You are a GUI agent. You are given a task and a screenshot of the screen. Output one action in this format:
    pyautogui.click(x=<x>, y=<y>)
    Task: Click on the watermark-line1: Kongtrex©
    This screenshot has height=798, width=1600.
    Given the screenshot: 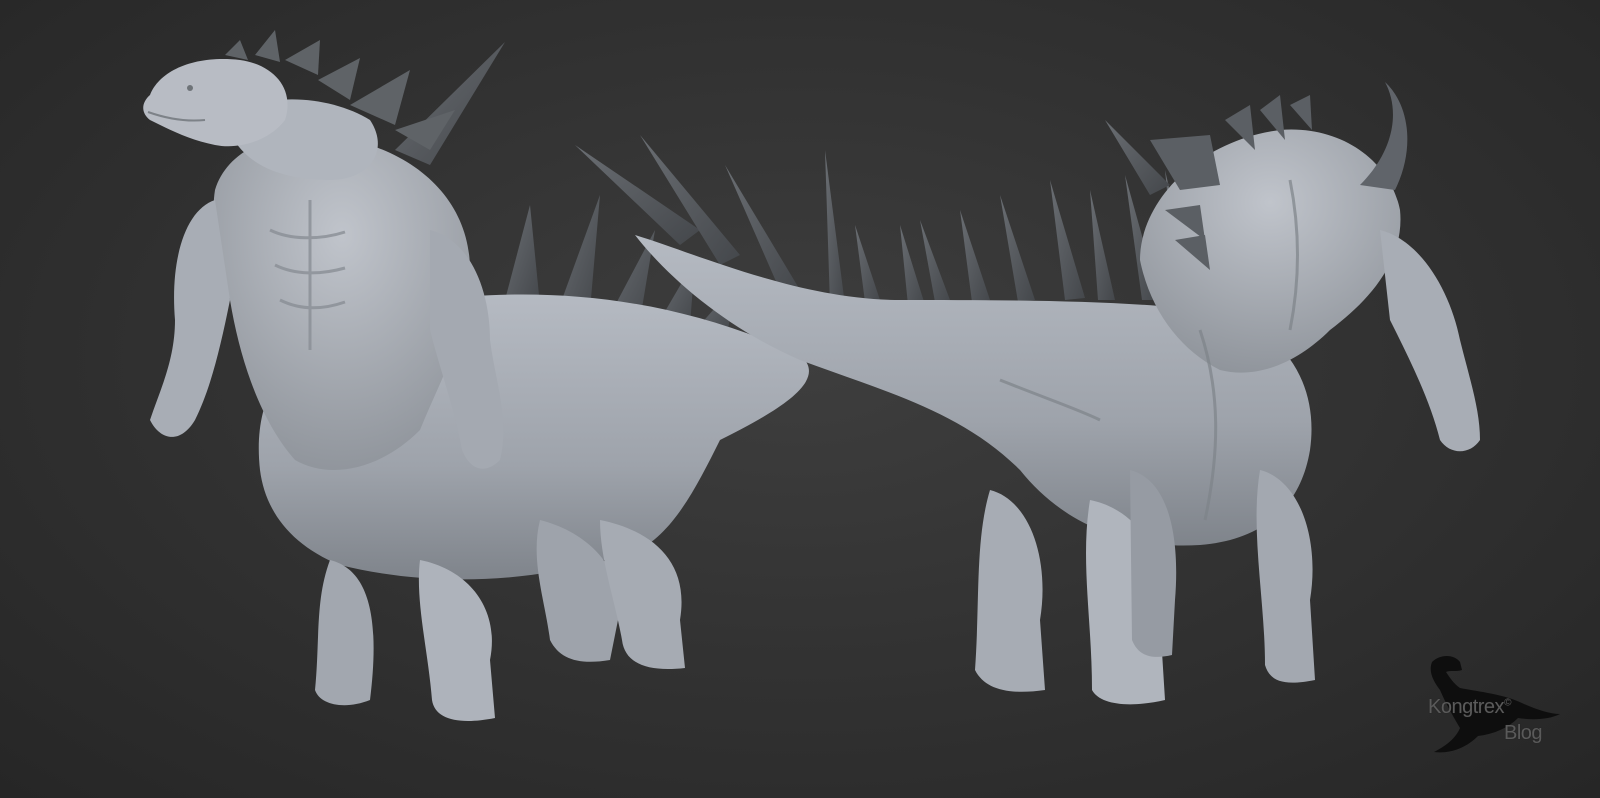 What is the action you would take?
    pyautogui.click(x=1469, y=707)
    